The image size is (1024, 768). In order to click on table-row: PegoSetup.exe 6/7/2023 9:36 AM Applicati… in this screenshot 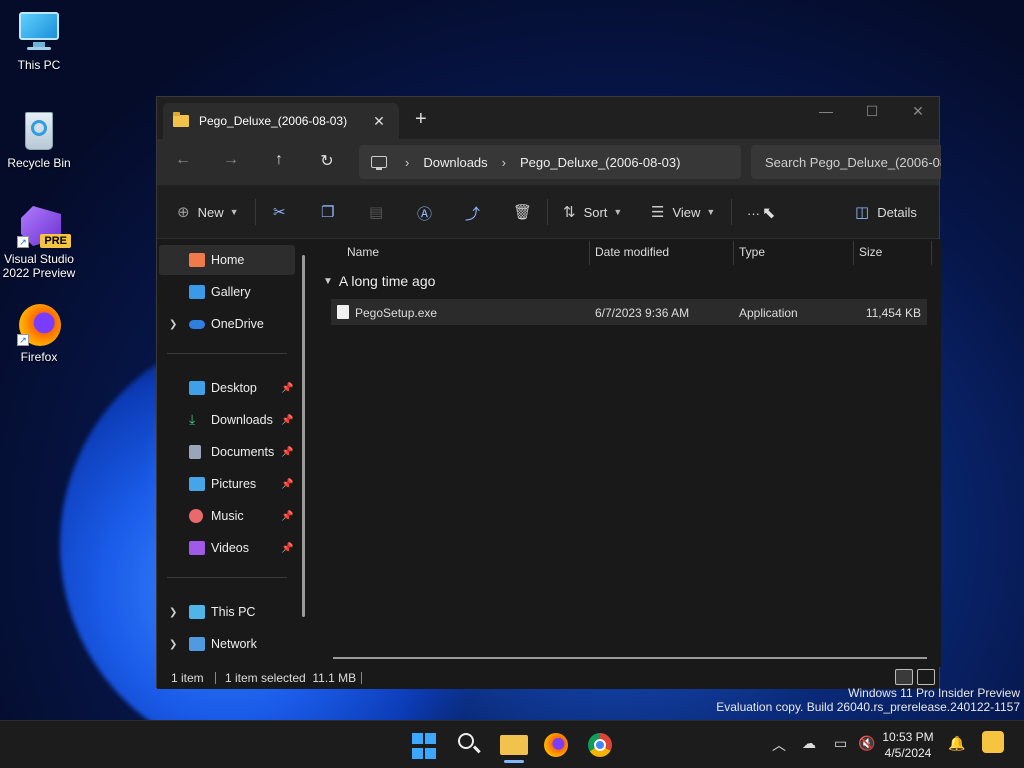, I will do `click(629, 312)`.